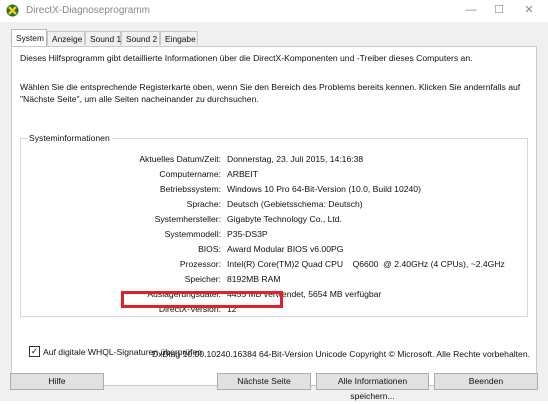  Describe the element at coordinates (34, 351) in the screenshot. I see `whql-checkbox: ✓` at that location.